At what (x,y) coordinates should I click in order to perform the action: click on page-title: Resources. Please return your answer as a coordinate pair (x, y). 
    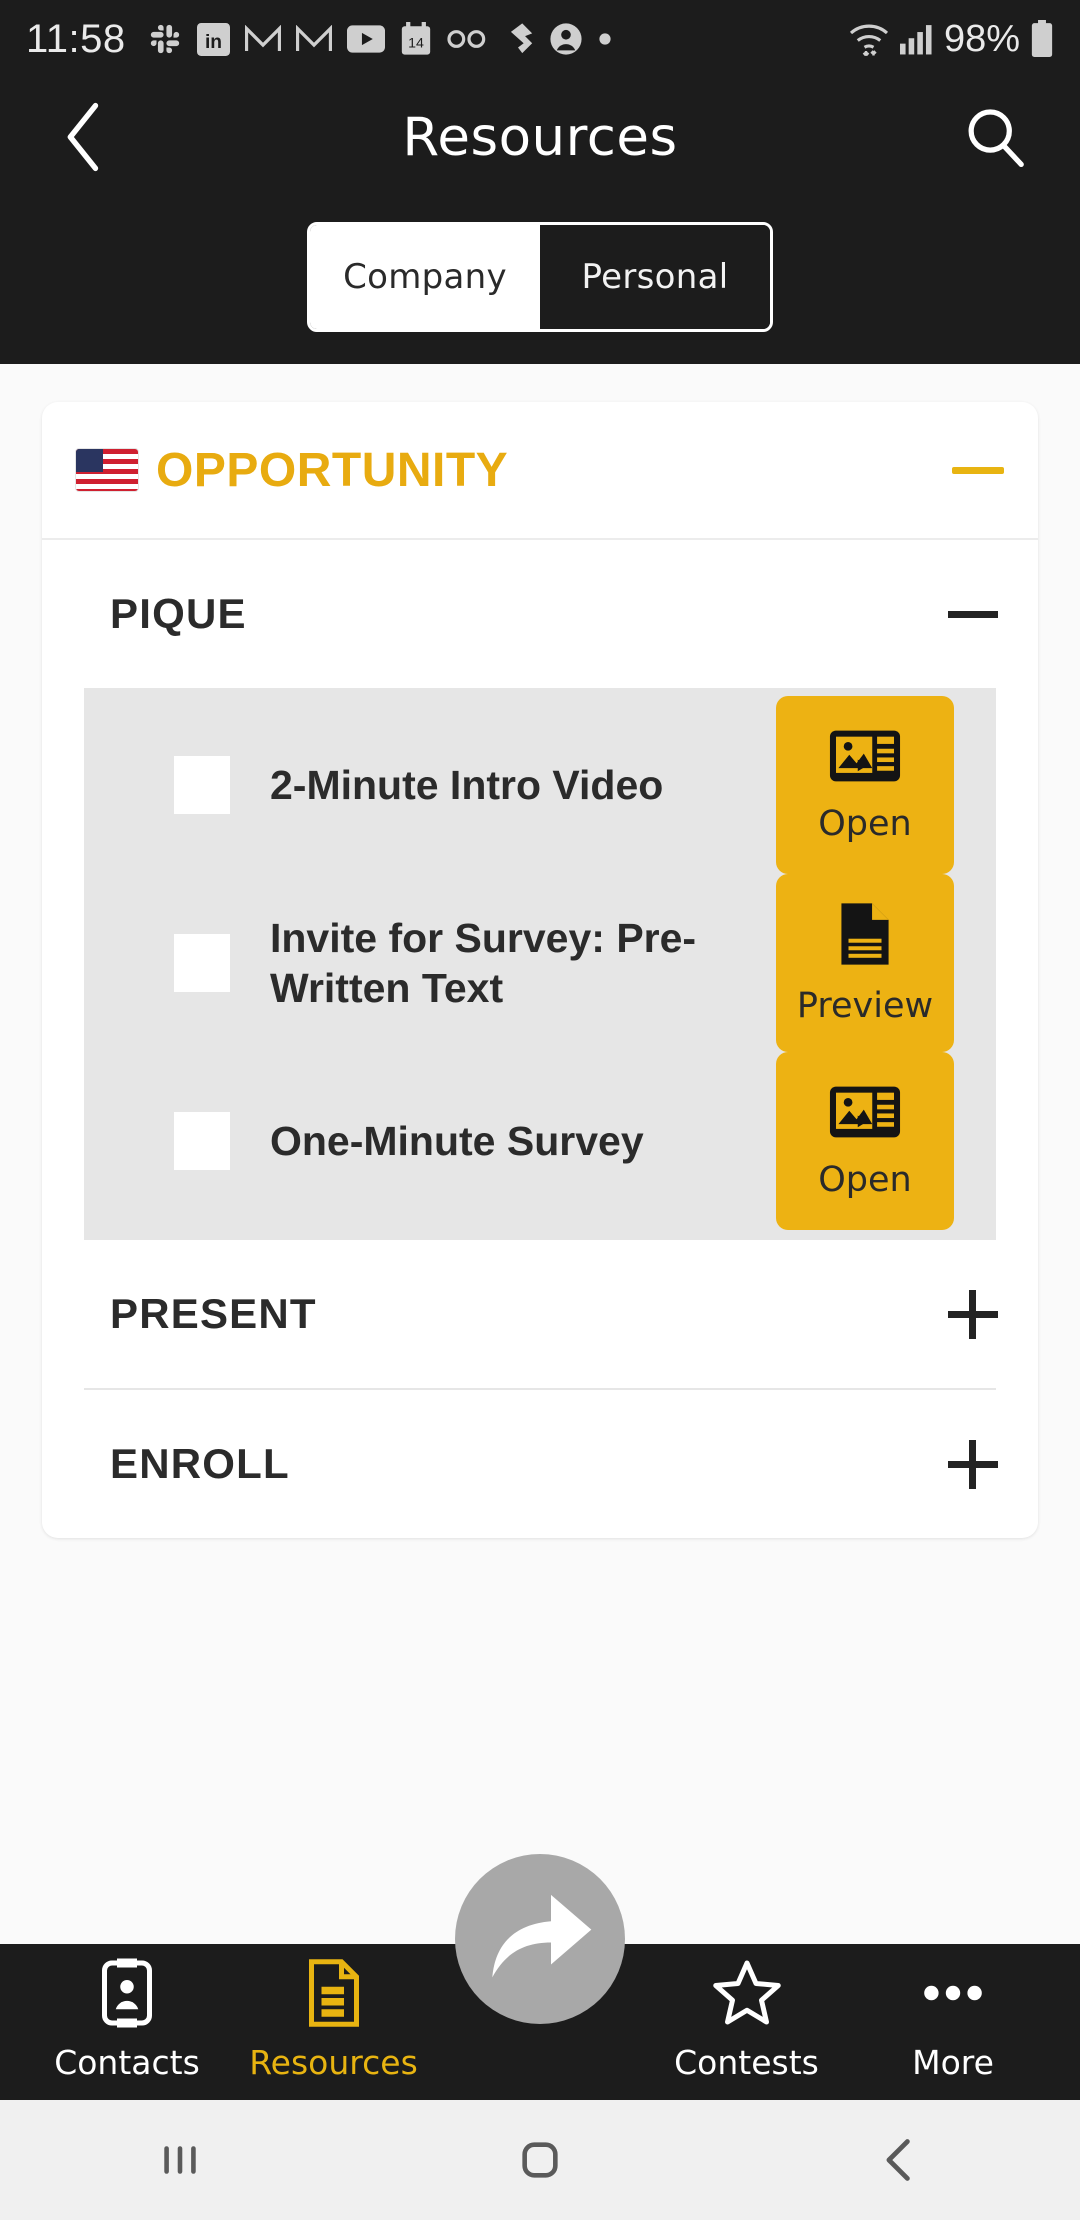
    Looking at the image, I should click on (540, 137).